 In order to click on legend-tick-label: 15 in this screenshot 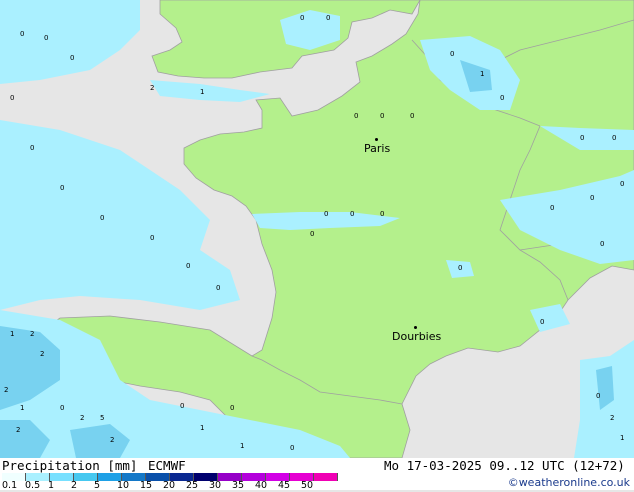, I will do `click(146, 485)`.